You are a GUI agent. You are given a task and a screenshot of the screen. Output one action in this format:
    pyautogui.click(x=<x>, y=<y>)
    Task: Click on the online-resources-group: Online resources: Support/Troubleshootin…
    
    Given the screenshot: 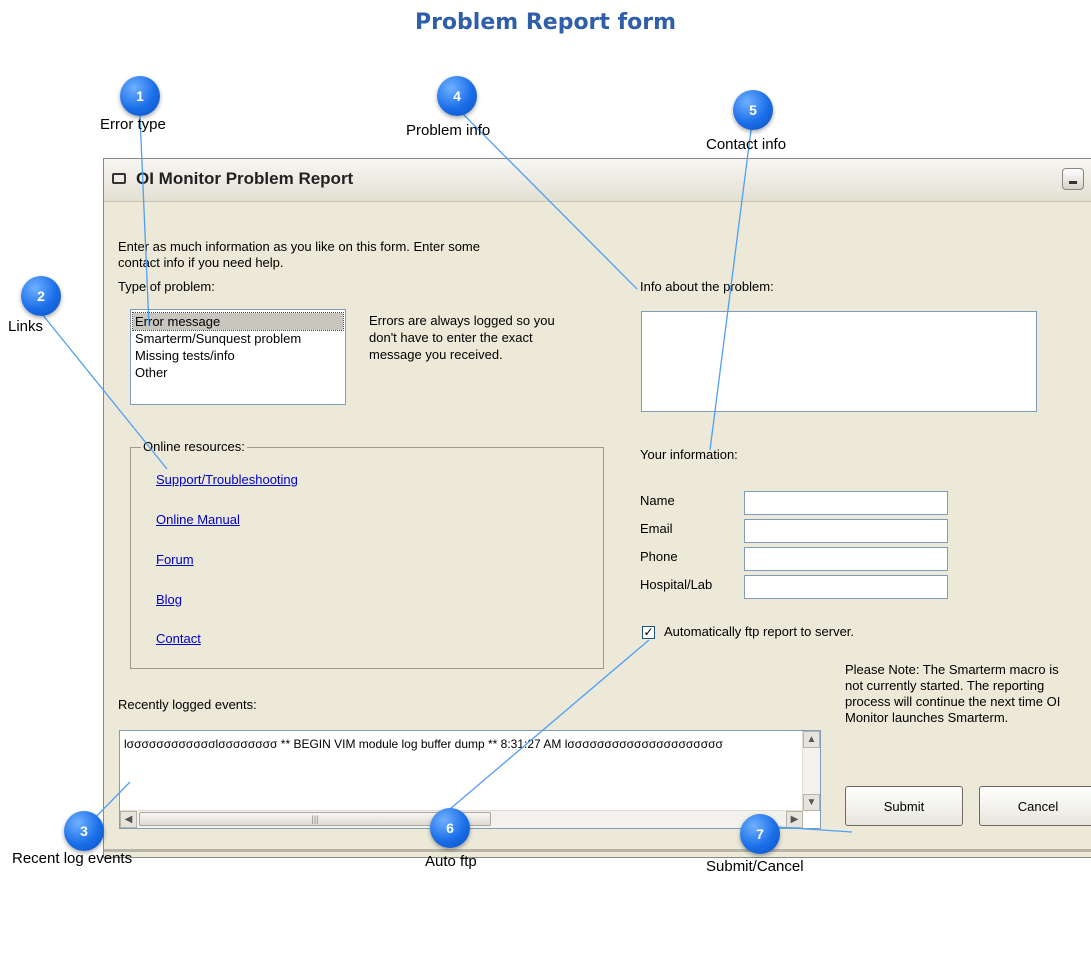 What is the action you would take?
    pyautogui.click(x=367, y=554)
    